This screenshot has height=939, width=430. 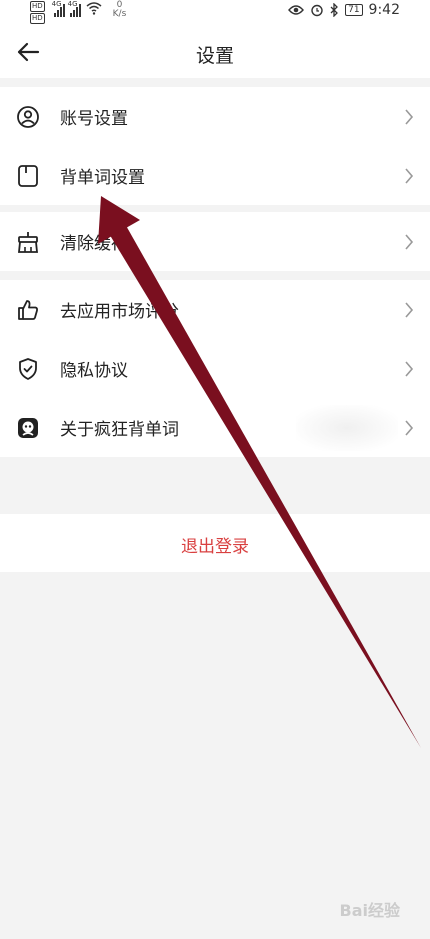 What do you see at coordinates (215, 368) in the screenshot?
I see `settings-item-privacy: 隐私协议` at bounding box center [215, 368].